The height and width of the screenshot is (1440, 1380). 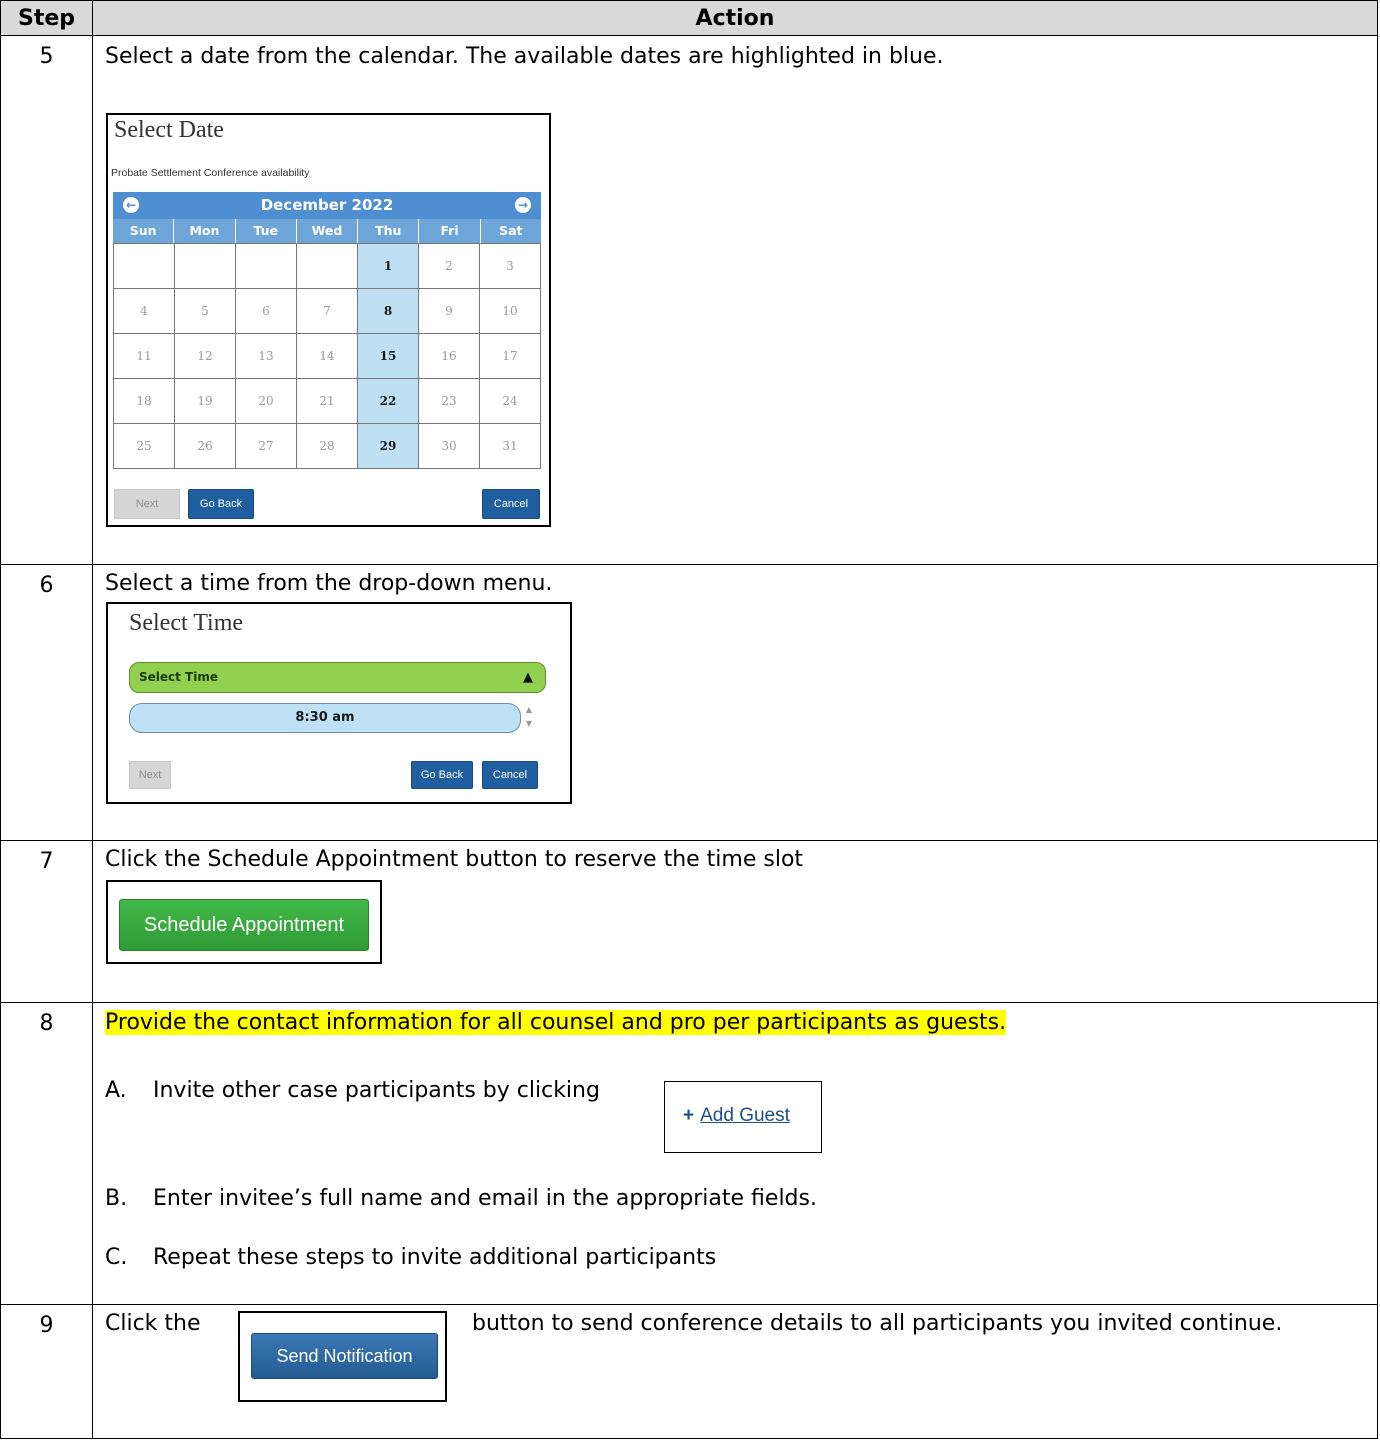 What do you see at coordinates (528, 677) in the screenshot?
I see `caret-up-icon: ▲` at bounding box center [528, 677].